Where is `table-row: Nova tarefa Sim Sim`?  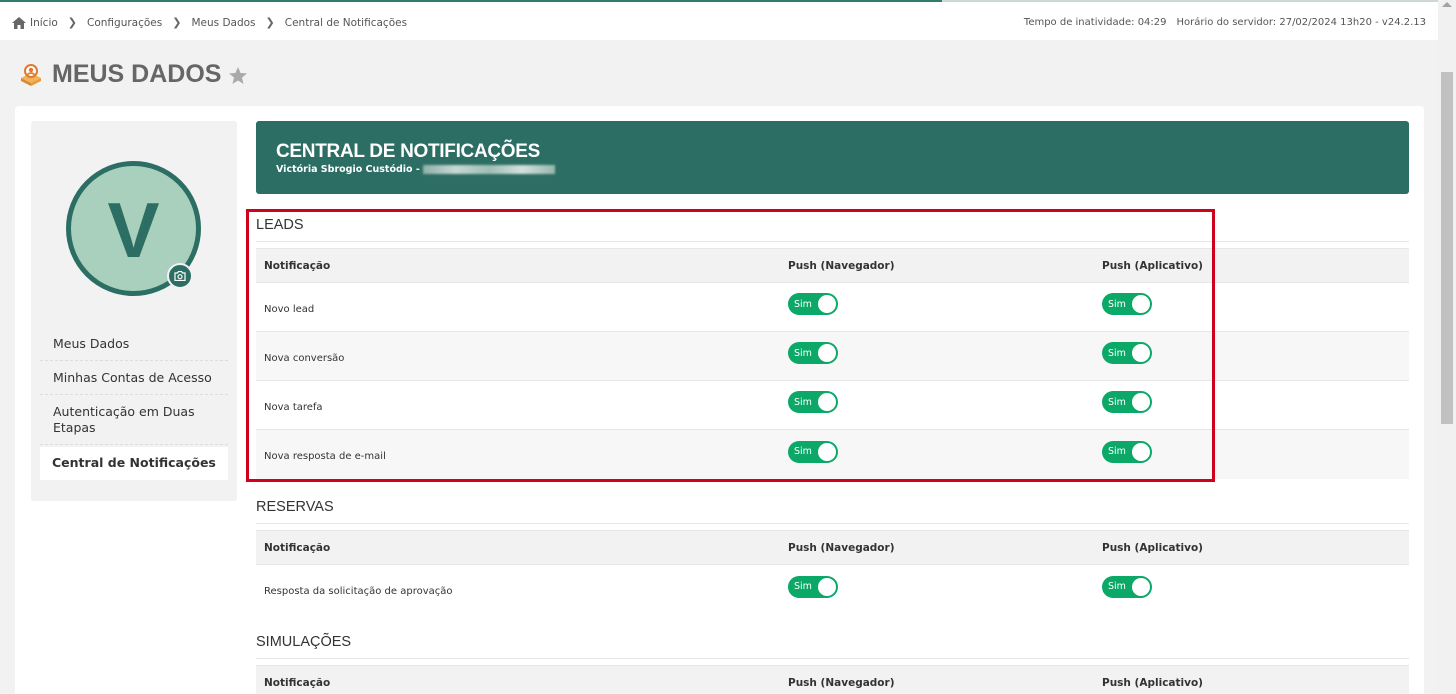 table-row: Nova tarefa Sim Sim is located at coordinates (832, 405).